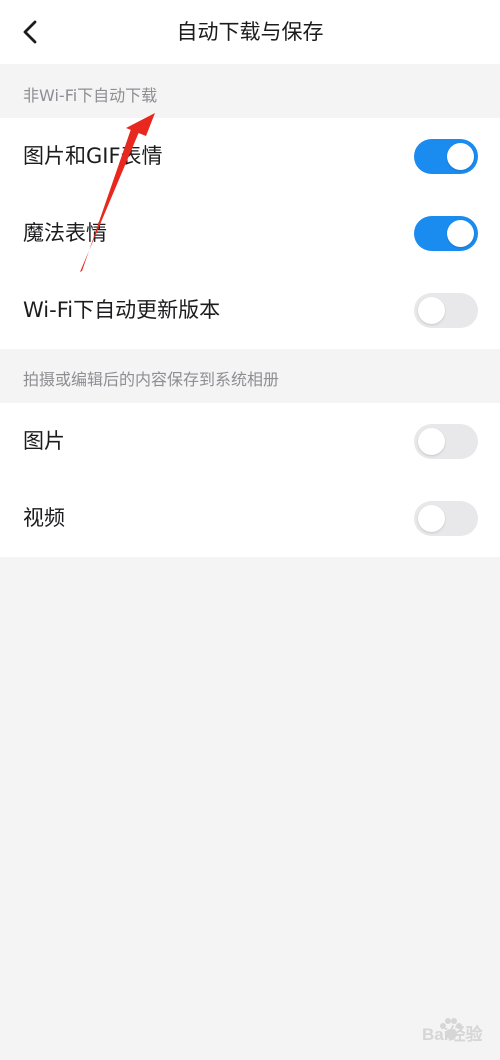 This screenshot has height=1060, width=500. What do you see at coordinates (250, 376) in the screenshot?
I see `section-header-save-to-album: 拍摄或编辑后的内容保存到系统相册` at bounding box center [250, 376].